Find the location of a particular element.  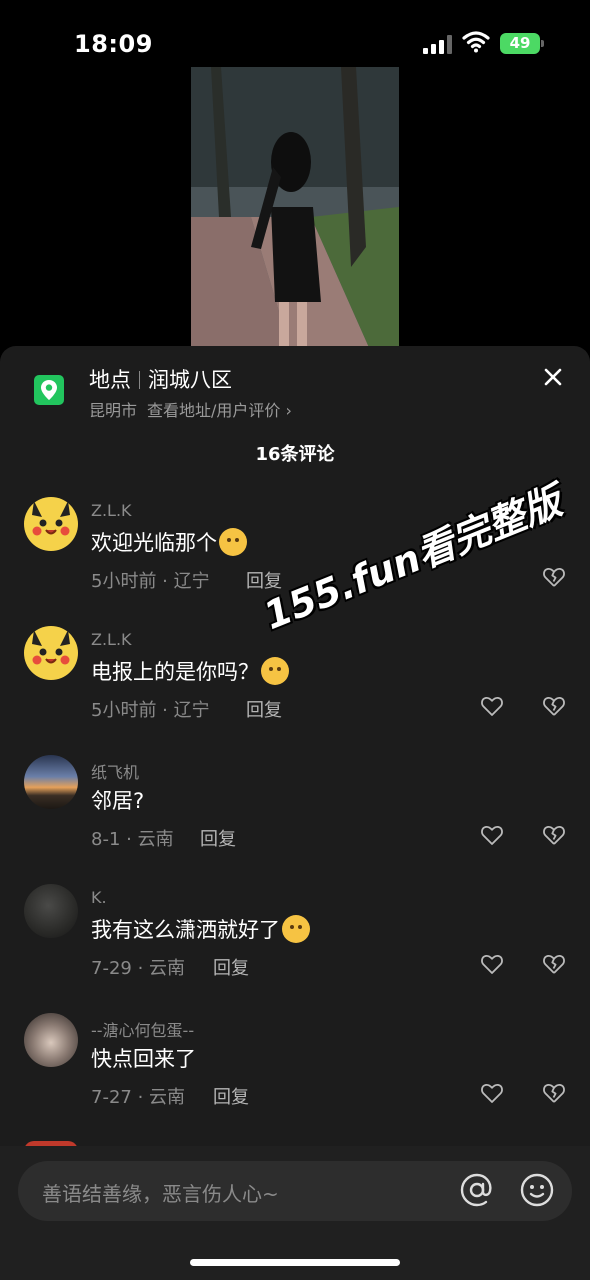

battery-level: 49 is located at coordinates (520, 43).